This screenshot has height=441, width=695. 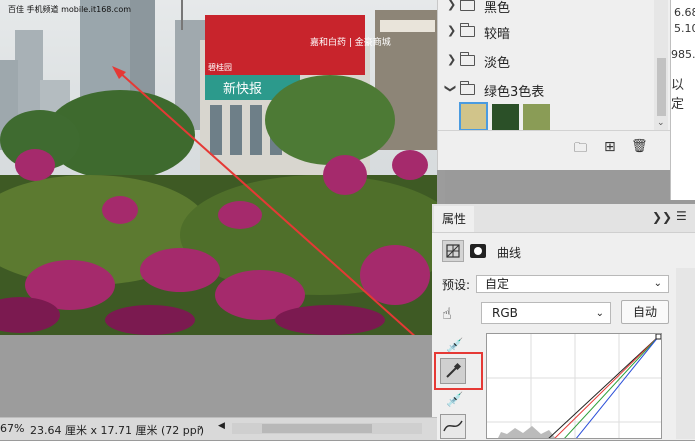 I want to click on chevron-down-icon: ❯, so click(x=451, y=88).